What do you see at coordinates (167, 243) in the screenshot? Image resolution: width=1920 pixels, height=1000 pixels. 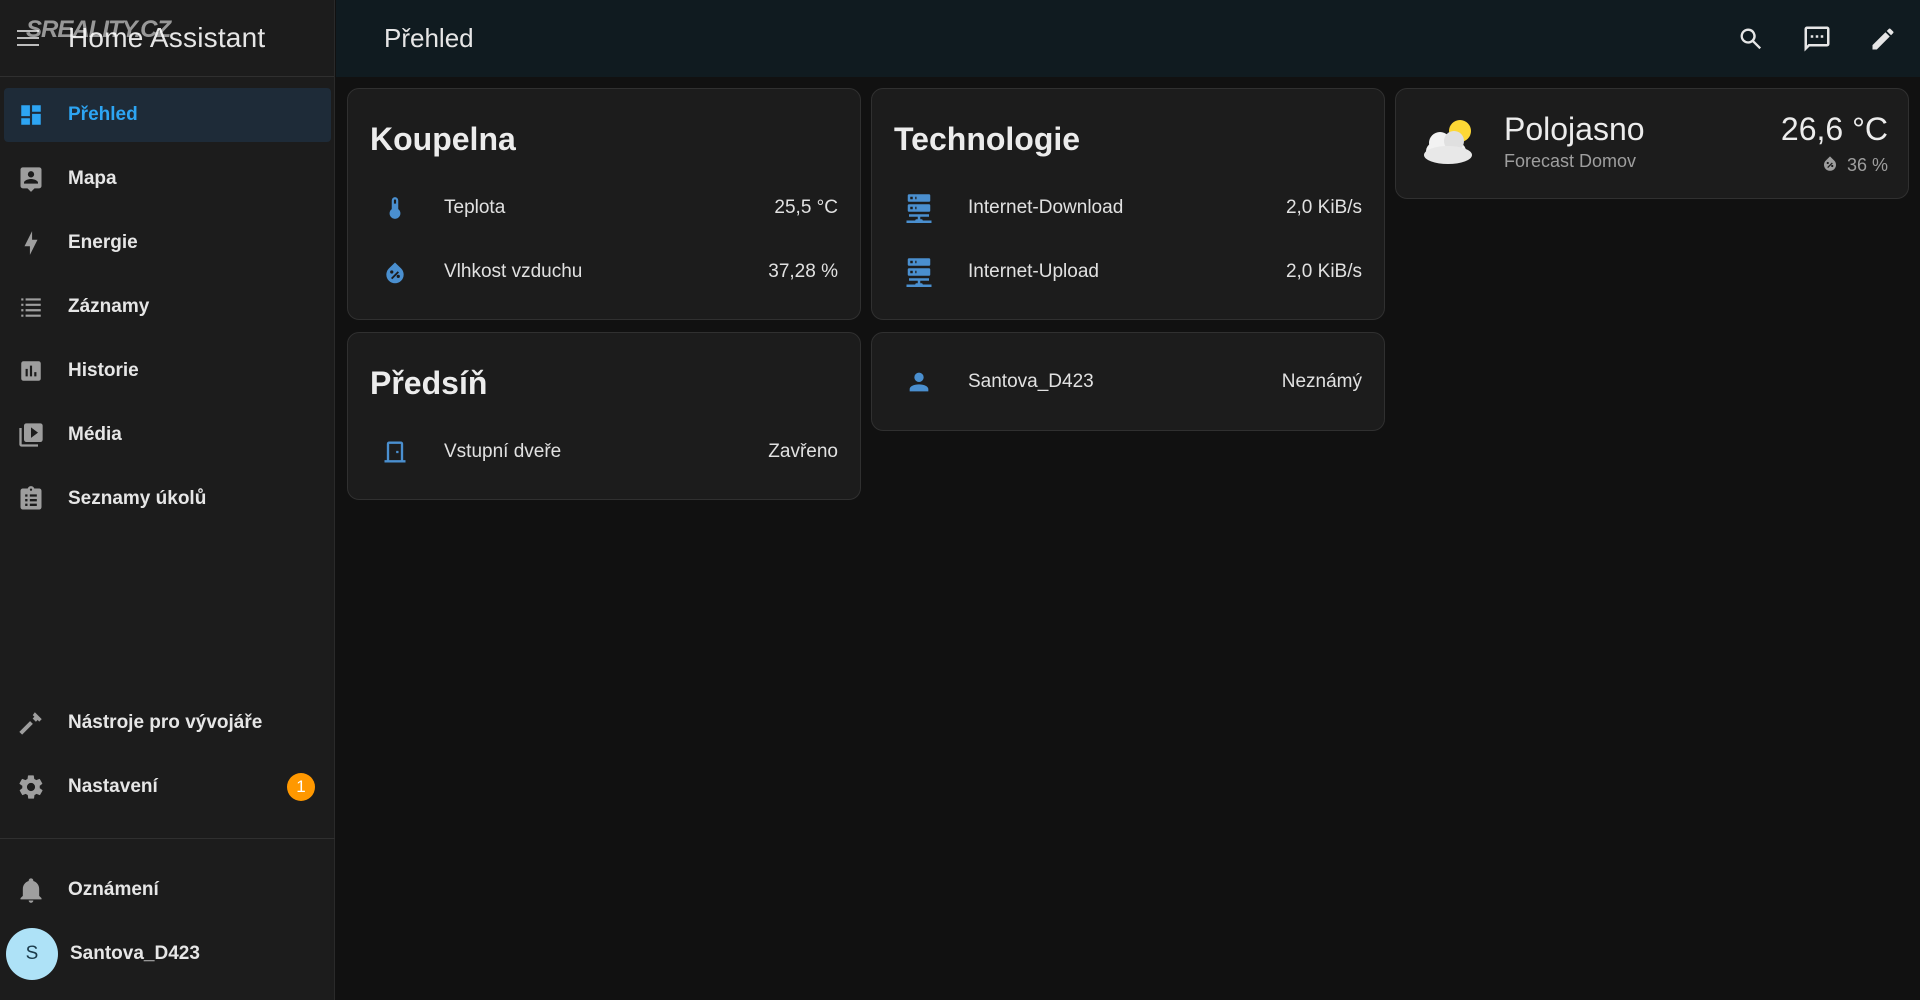 I see `sidebar-item-energie: Energie` at bounding box center [167, 243].